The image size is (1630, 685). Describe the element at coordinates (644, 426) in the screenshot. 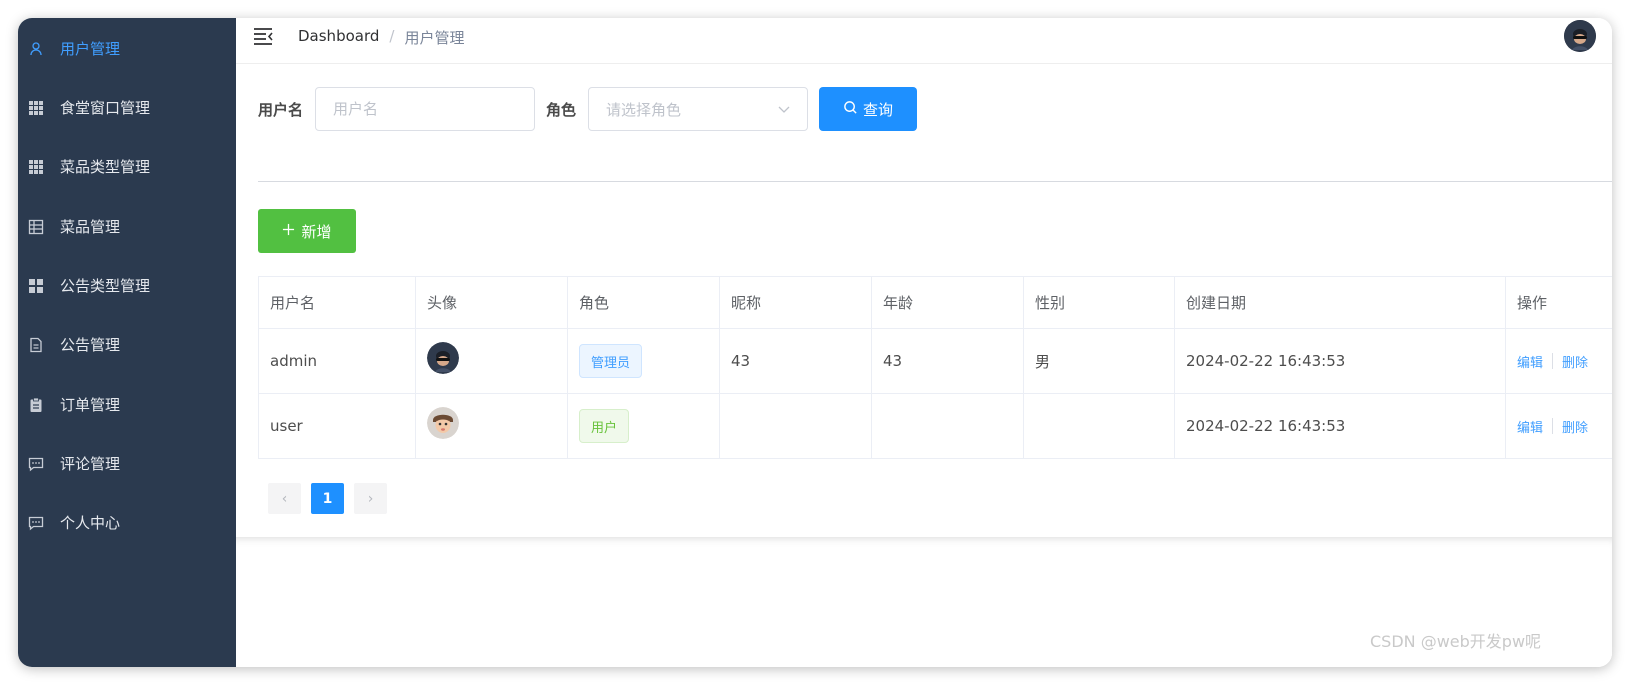

I see `cell-role: 用户` at that location.